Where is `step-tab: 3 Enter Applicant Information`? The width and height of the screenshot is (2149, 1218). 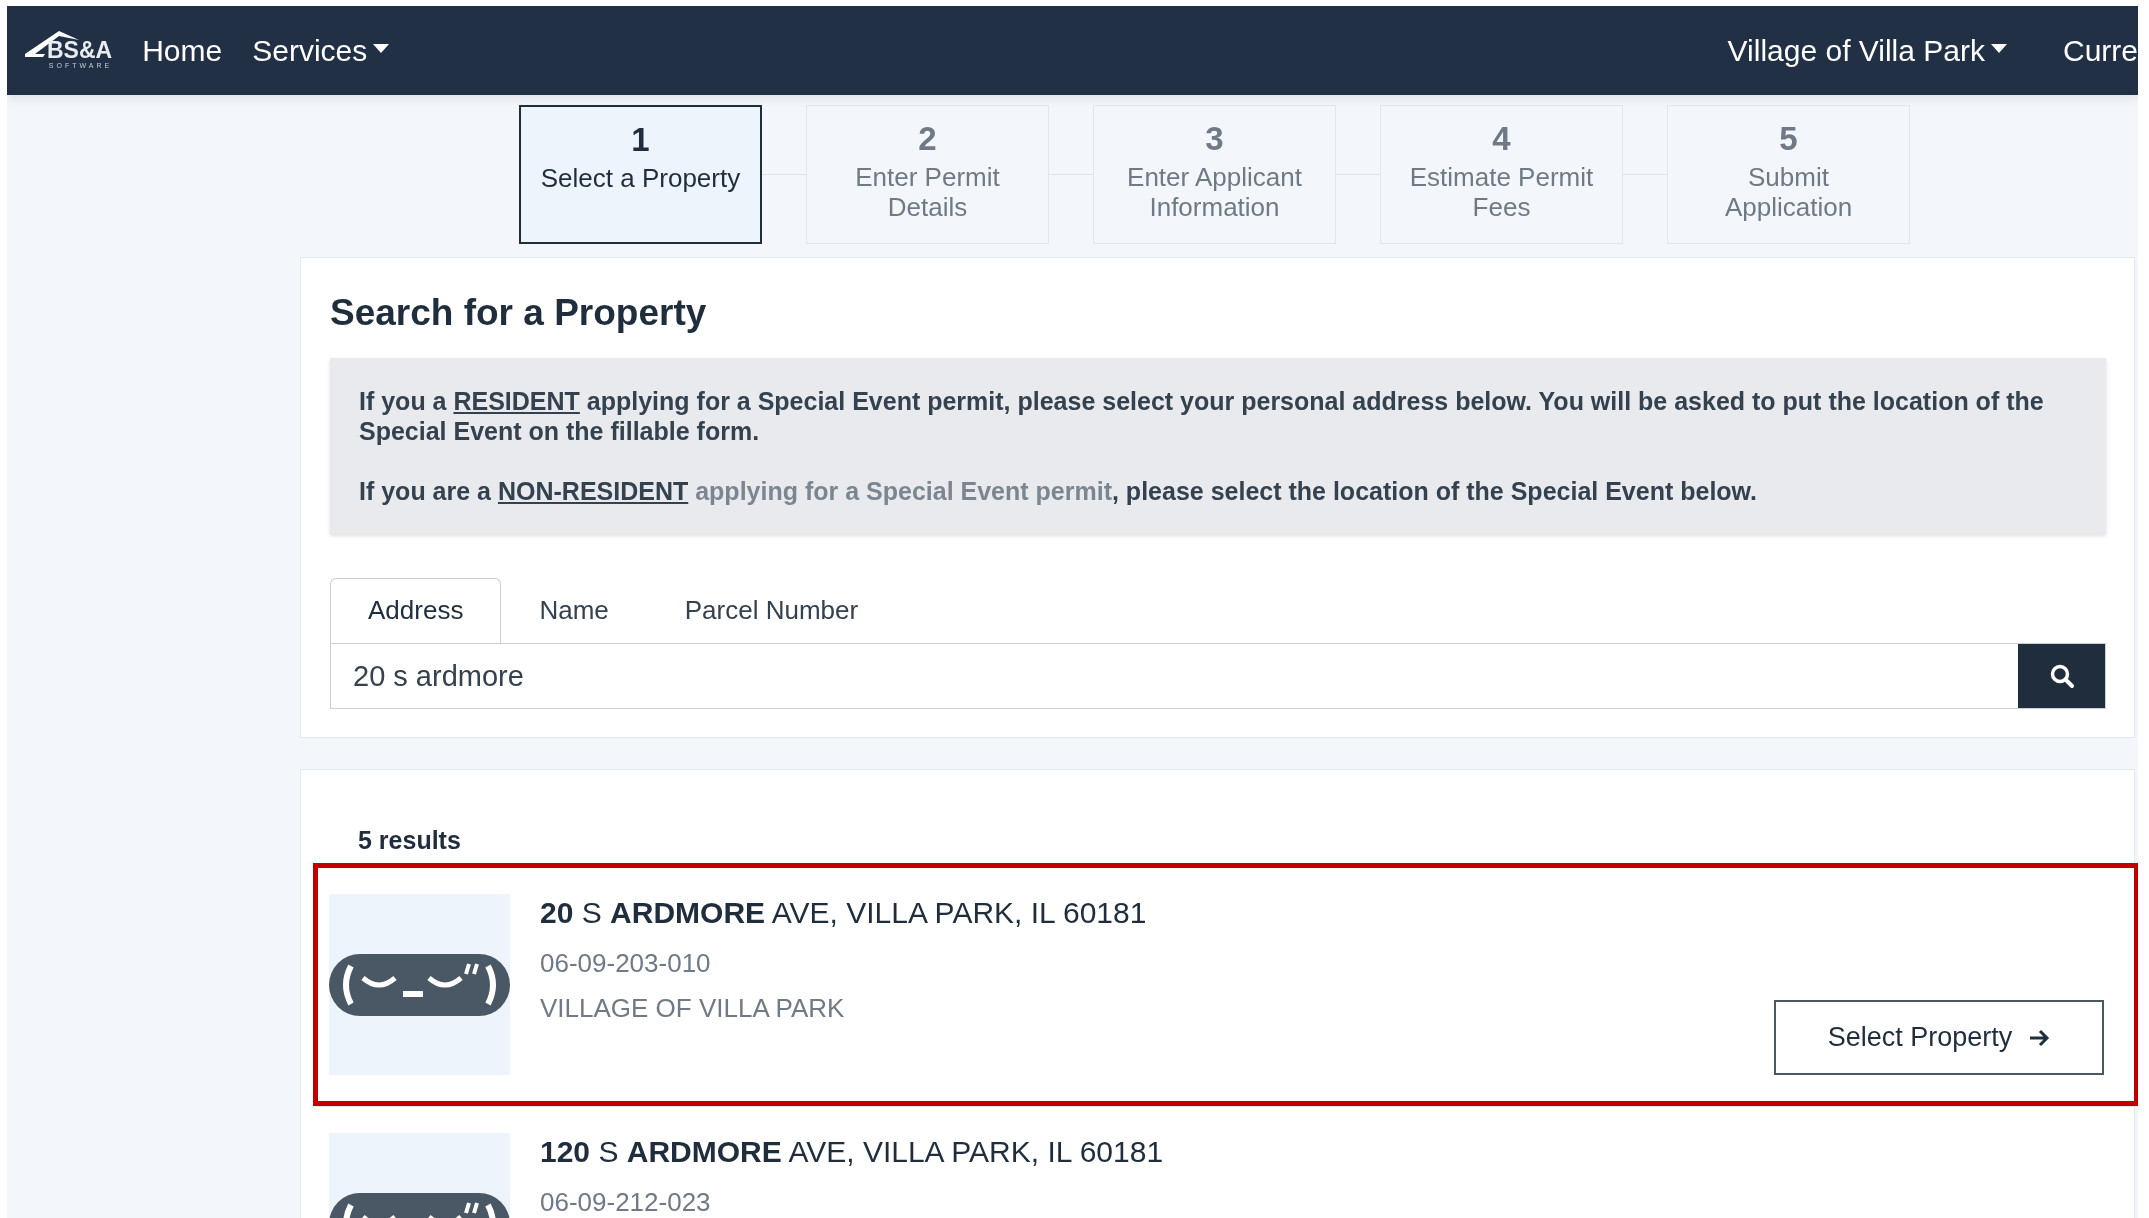
step-tab: 3 Enter Applicant Information is located at coordinates (1214, 174).